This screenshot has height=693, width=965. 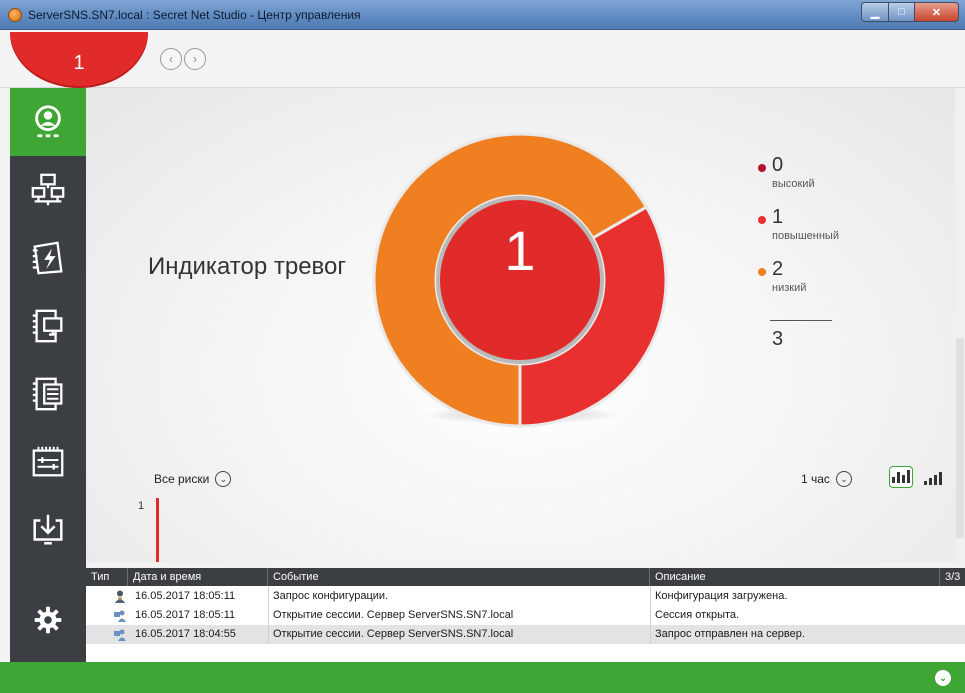 What do you see at coordinates (141, 506) in the screenshot?
I see `mini-chart-y-label: 1` at bounding box center [141, 506].